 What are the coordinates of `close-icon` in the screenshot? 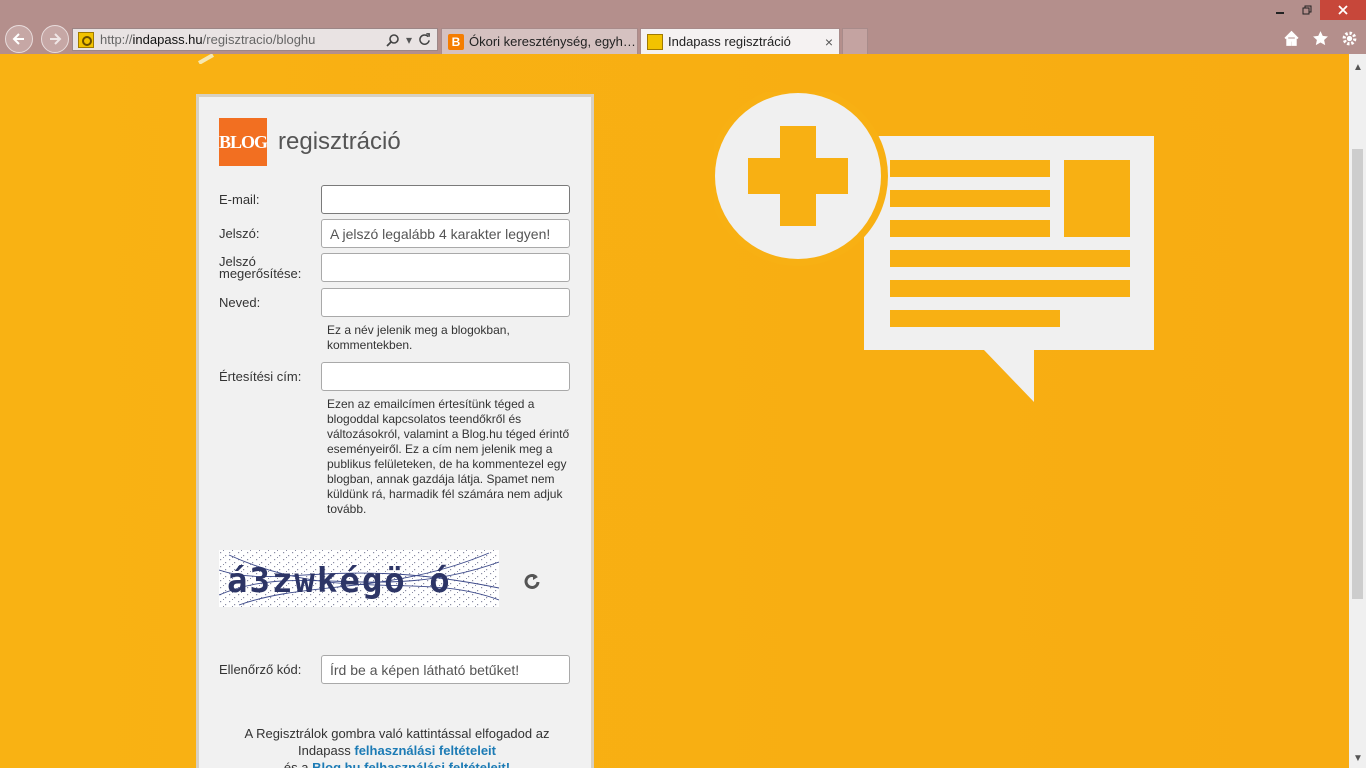 It's located at (1343, 10).